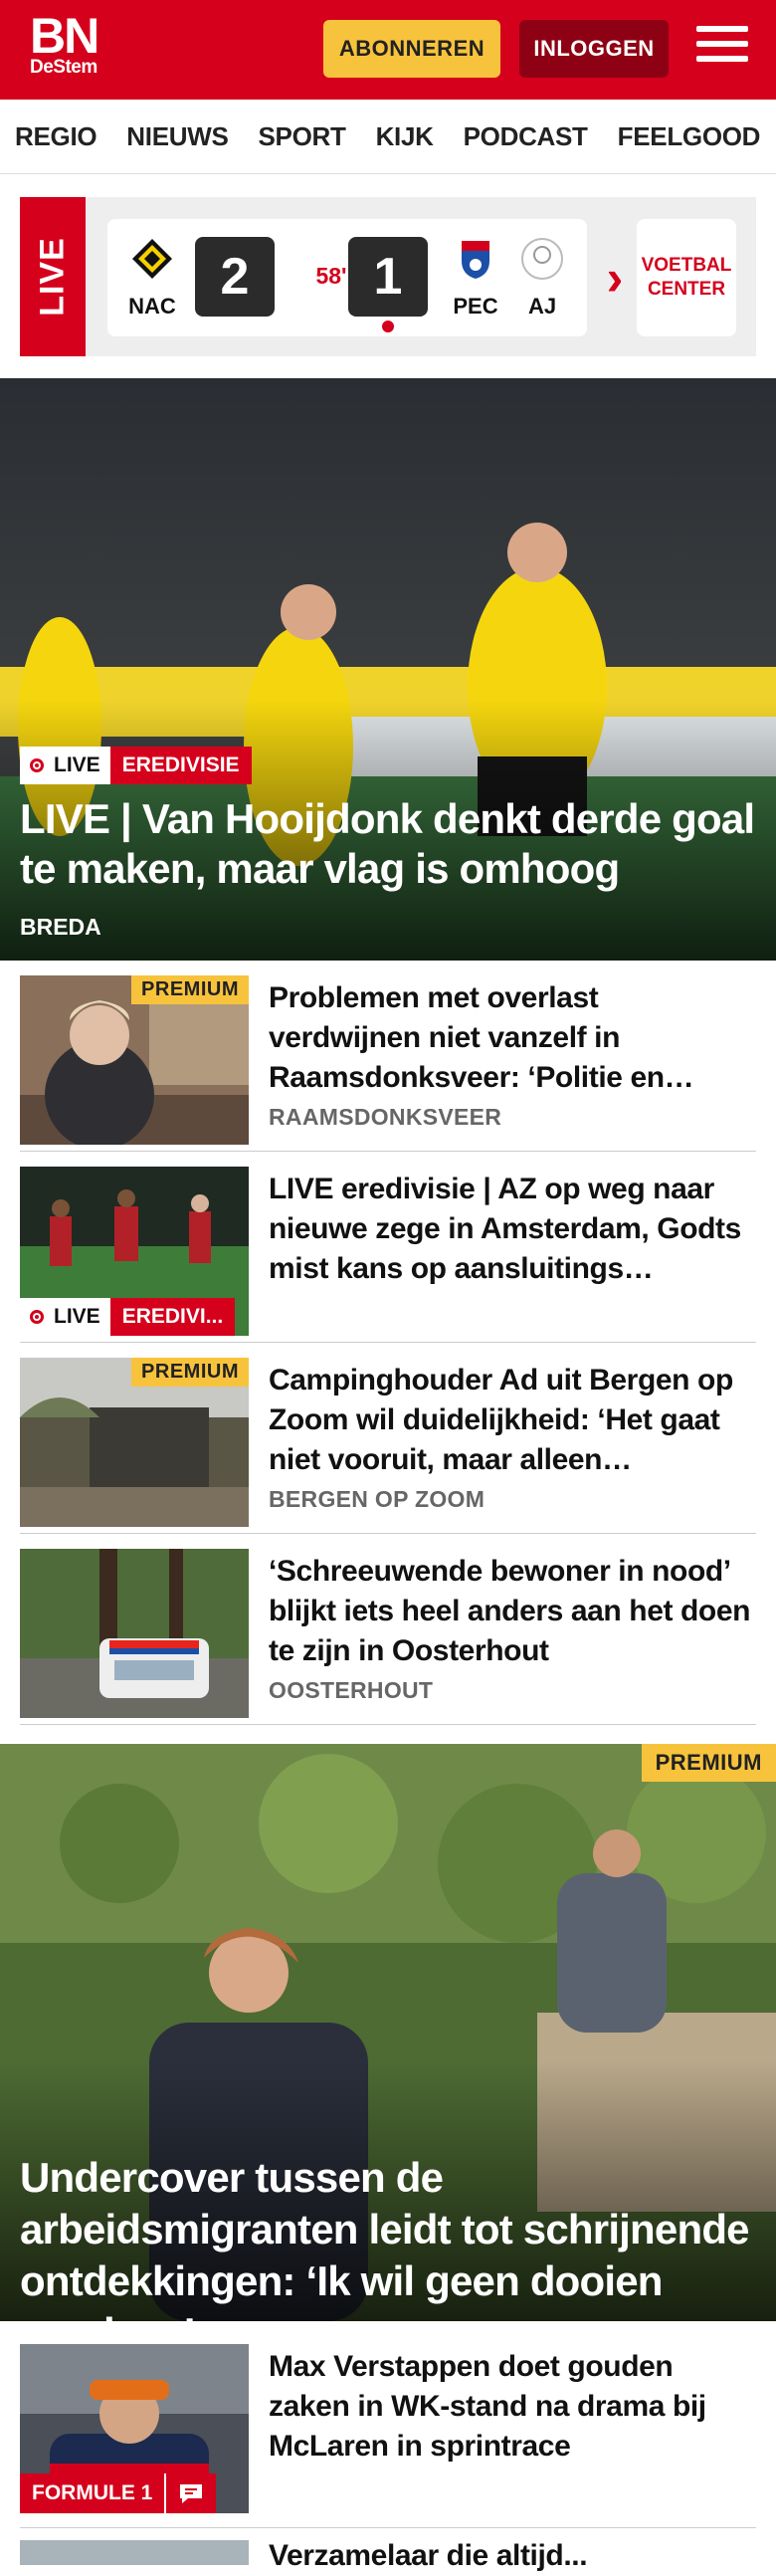 The width and height of the screenshot is (776, 2576). What do you see at coordinates (56, 136) in the screenshot?
I see `nav-item-regio: REGIO` at bounding box center [56, 136].